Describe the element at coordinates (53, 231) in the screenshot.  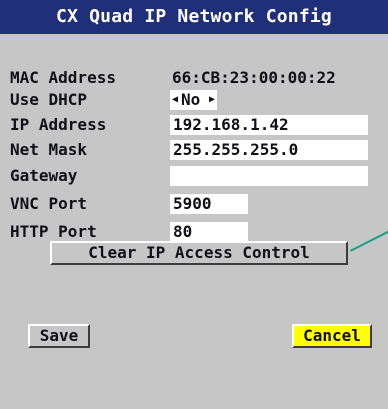
I see `http-port-label: HTTP Port` at that location.